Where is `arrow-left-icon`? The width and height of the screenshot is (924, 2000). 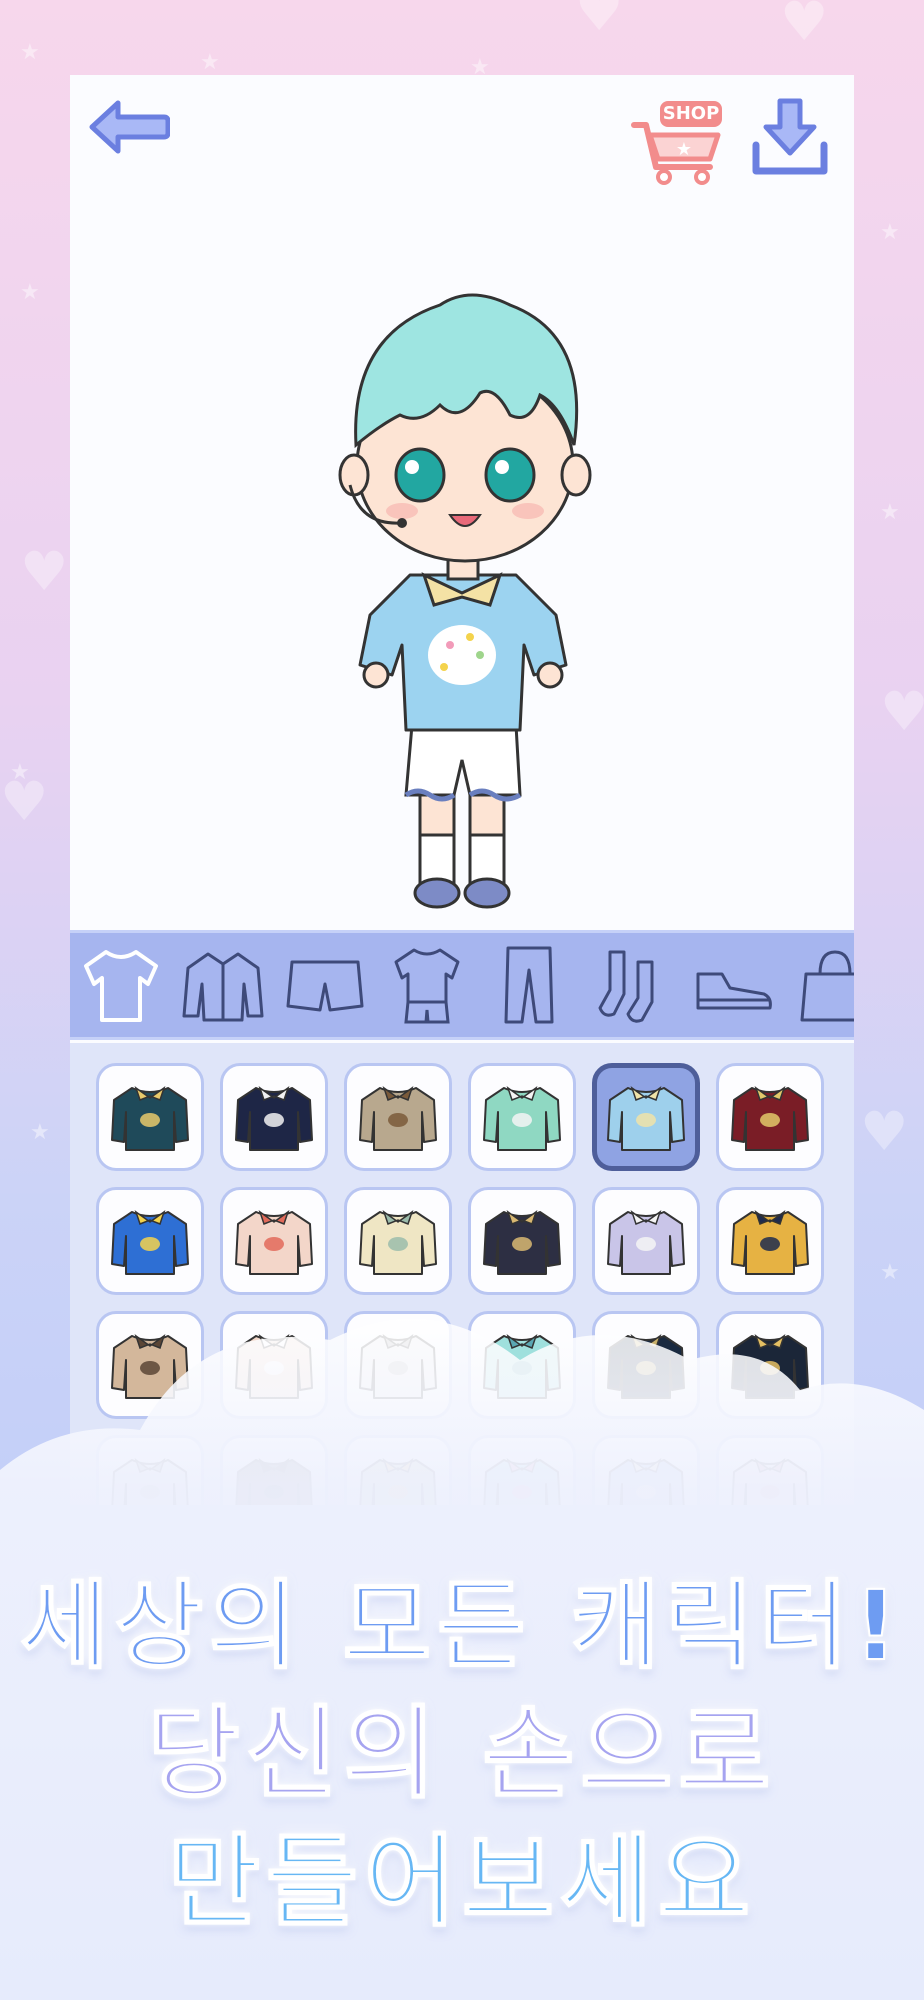 arrow-left-icon is located at coordinates (130, 127).